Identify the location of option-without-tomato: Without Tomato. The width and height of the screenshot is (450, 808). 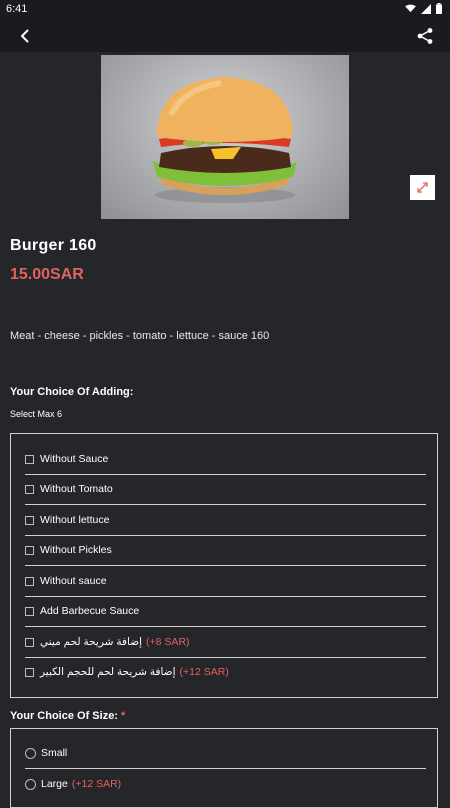
(225, 489).